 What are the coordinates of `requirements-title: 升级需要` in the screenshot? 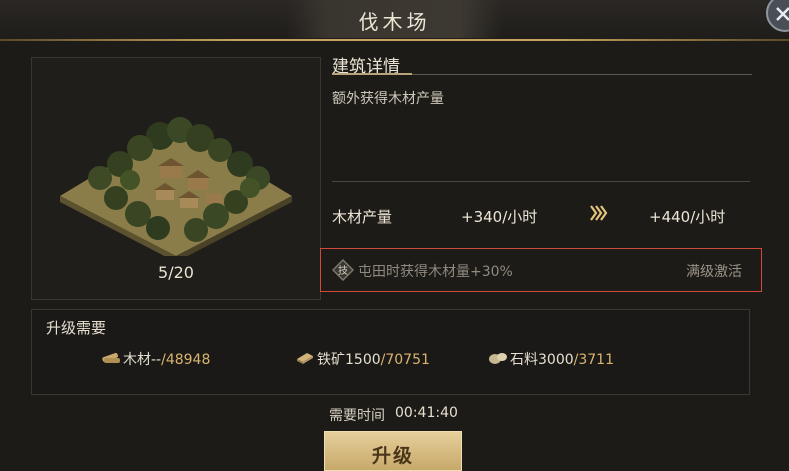 It's located at (76, 328).